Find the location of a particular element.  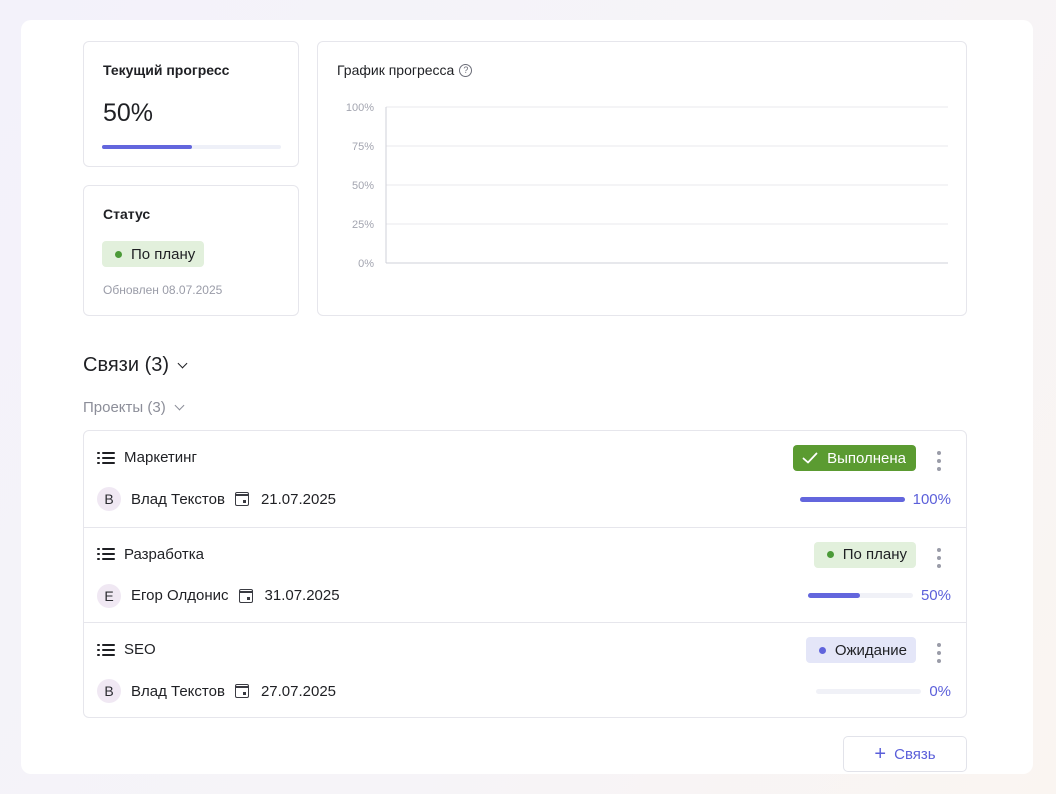

project-status-label: Выполнена is located at coordinates (866, 458).